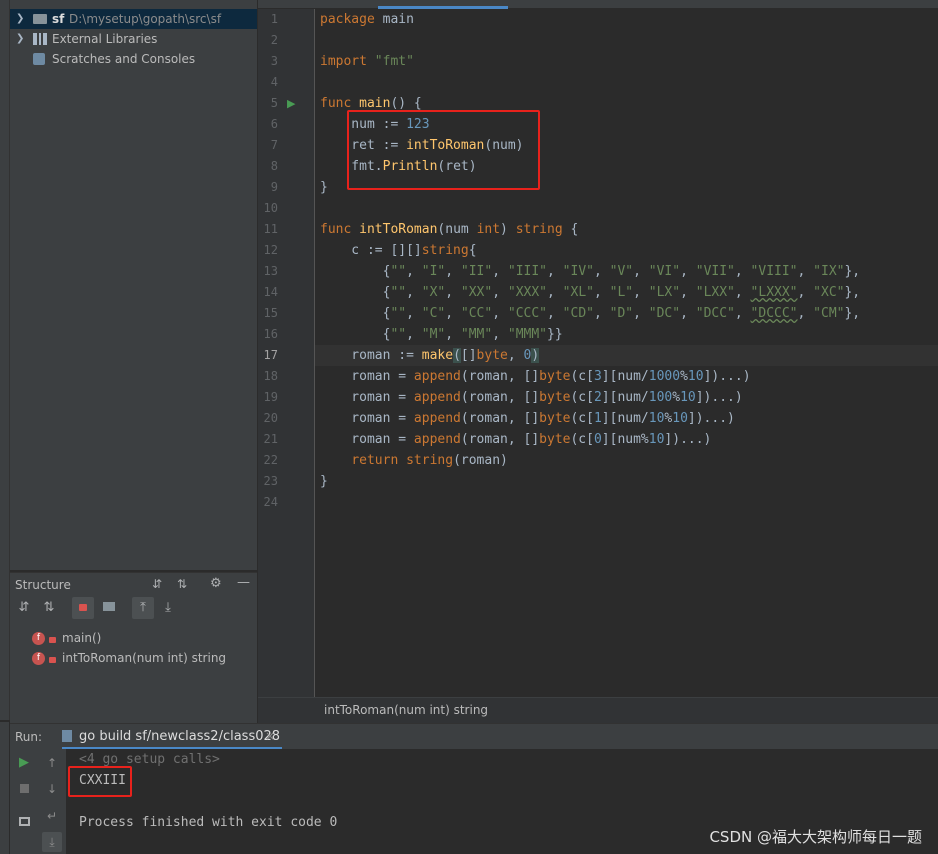 The image size is (938, 854). I want to click on line-number: 21, so click(270, 439).